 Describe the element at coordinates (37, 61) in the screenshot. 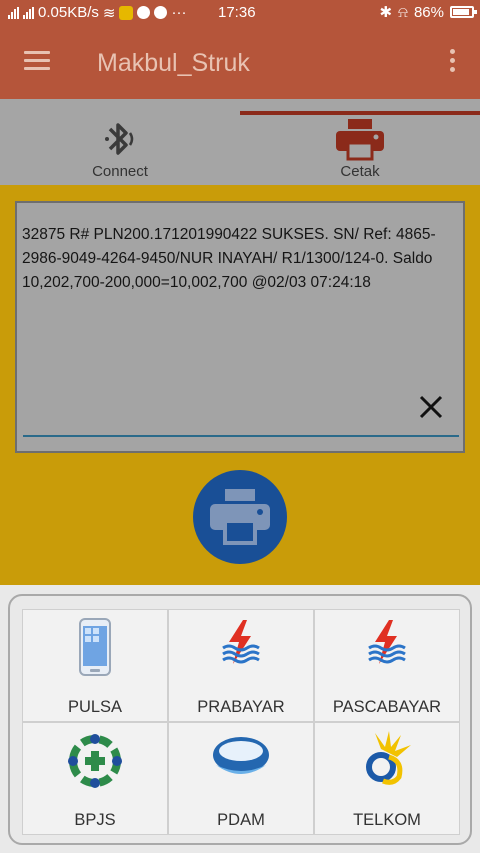

I see `hamburger-icon` at that location.